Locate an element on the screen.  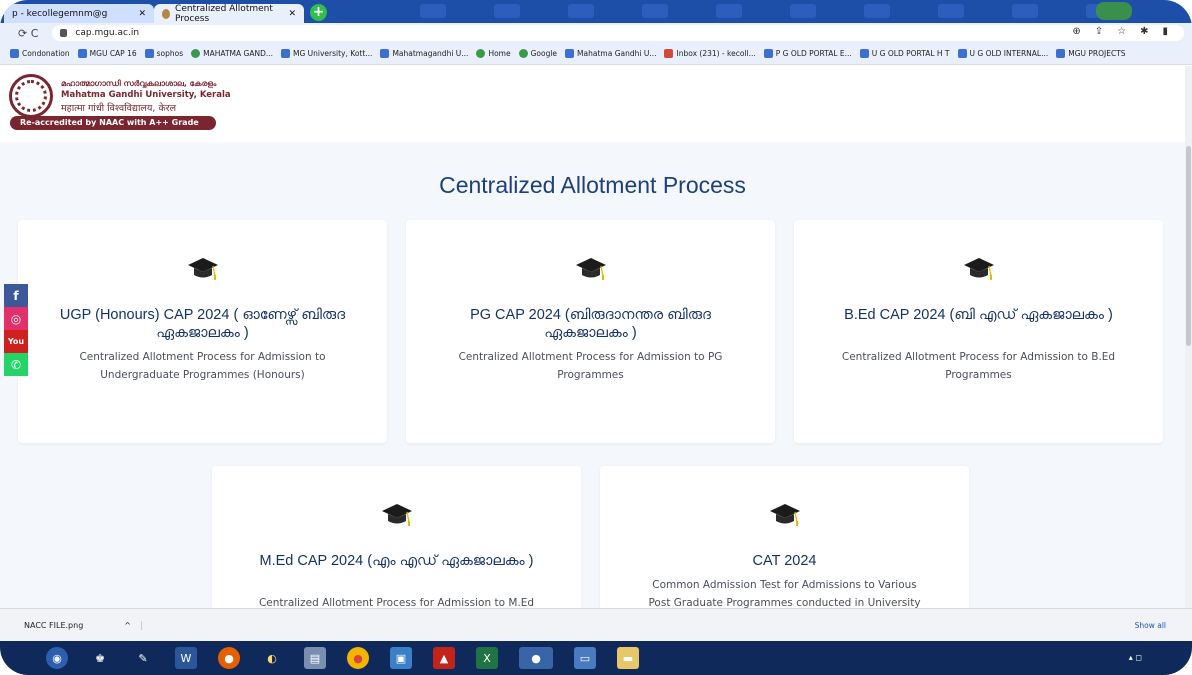
tab-label: Centralized Allotment Process is located at coordinates (224, 13).